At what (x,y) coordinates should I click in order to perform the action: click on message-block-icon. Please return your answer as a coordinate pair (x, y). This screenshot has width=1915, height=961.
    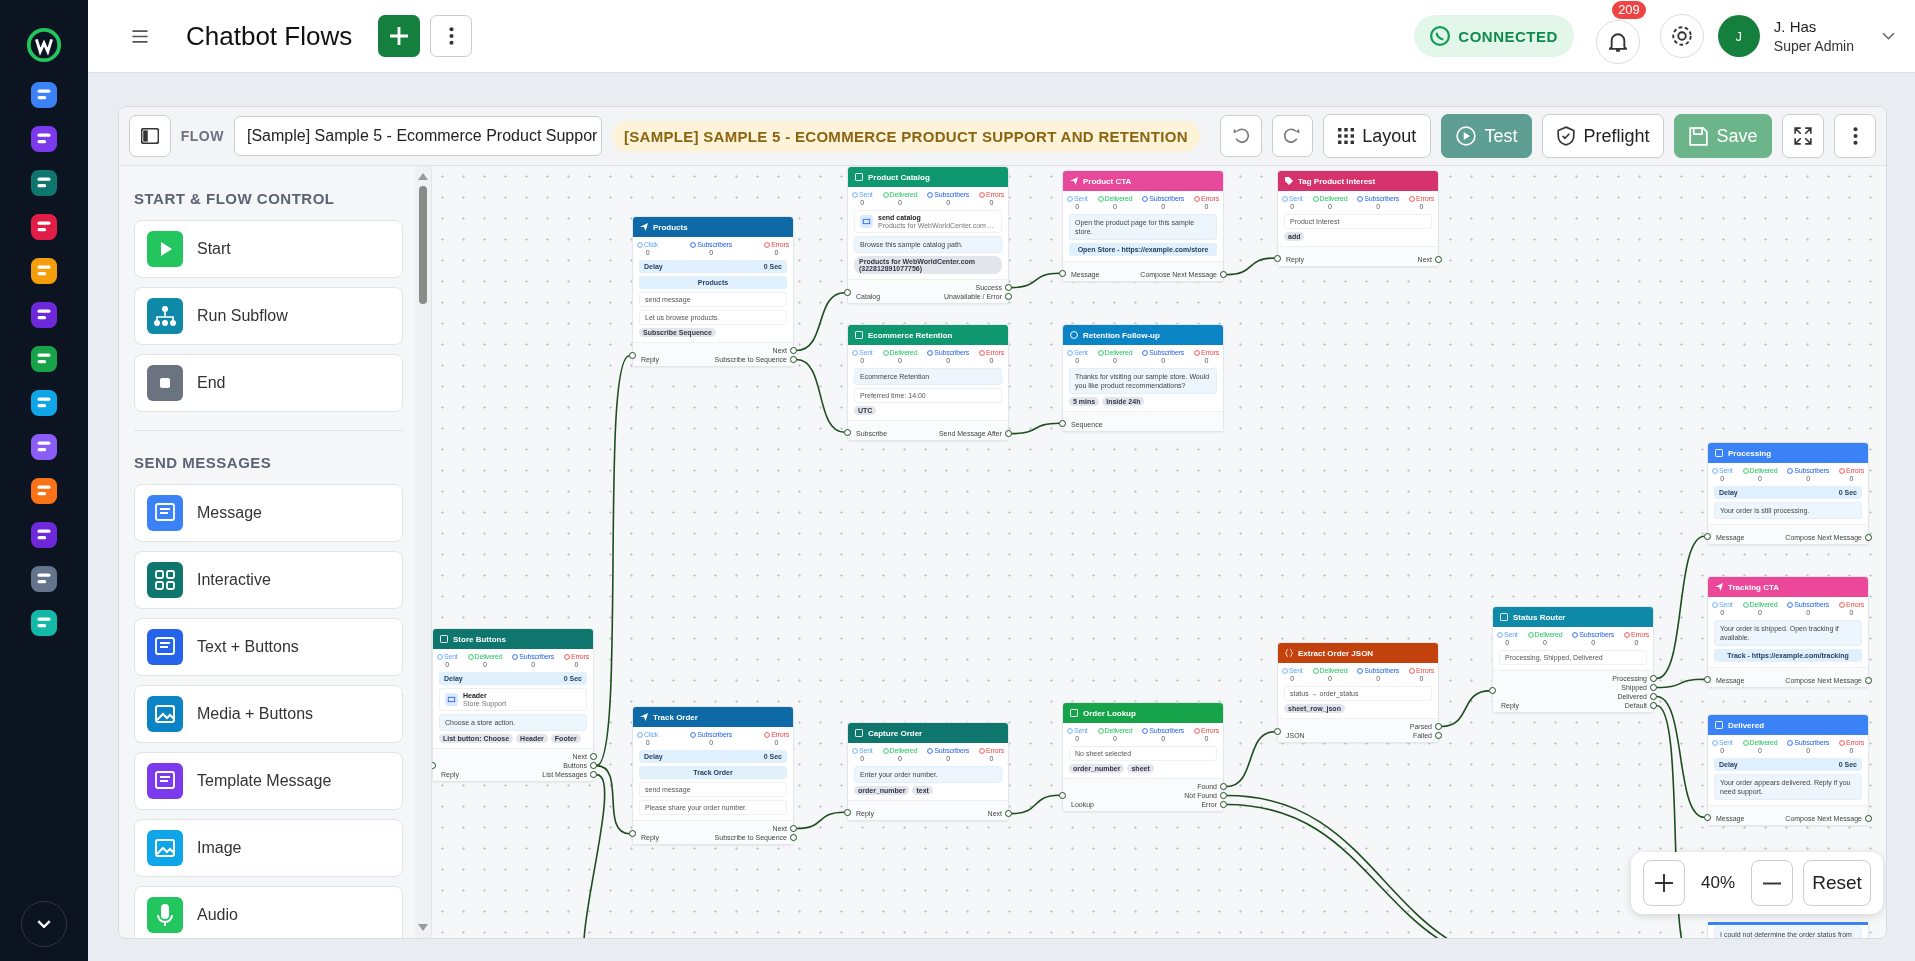
    Looking at the image, I should click on (165, 513).